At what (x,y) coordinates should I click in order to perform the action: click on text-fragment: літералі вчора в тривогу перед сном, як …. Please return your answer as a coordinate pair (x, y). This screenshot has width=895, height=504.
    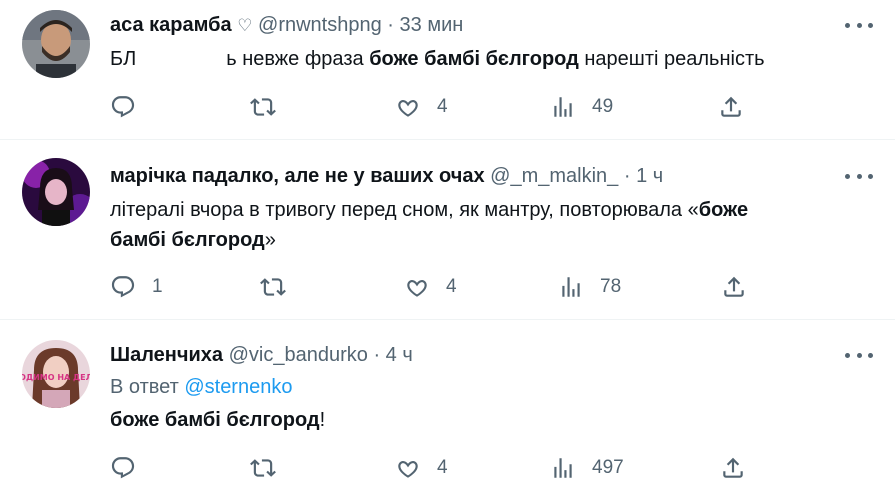
    Looking at the image, I should click on (404, 210).